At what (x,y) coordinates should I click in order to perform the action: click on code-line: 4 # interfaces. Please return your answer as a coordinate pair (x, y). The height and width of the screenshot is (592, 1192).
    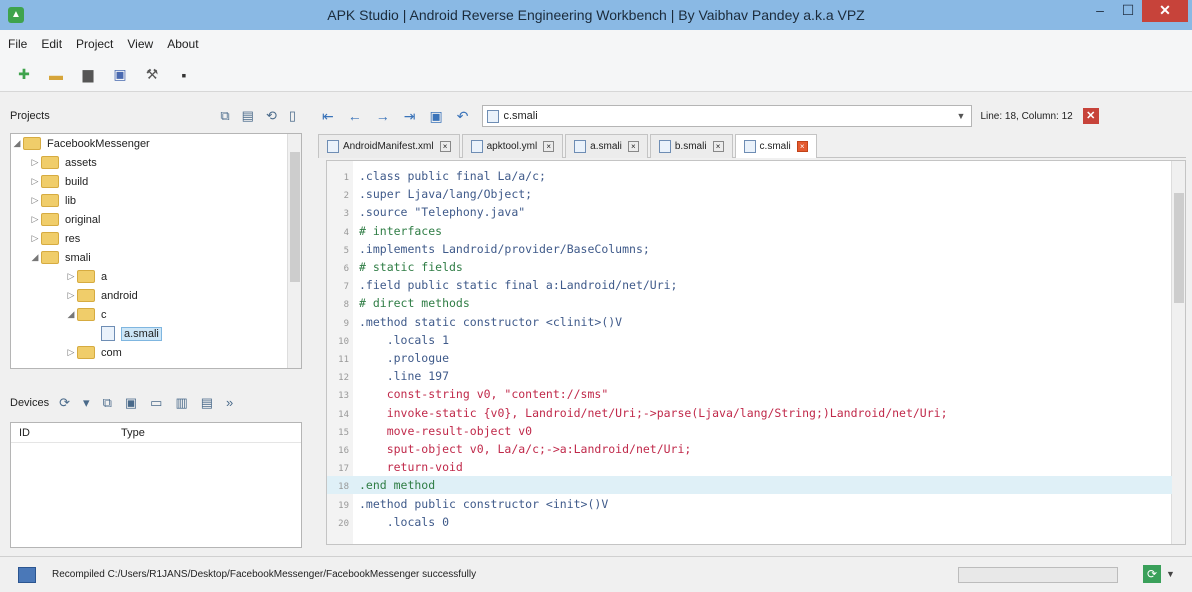
    Looking at the image, I should click on (749, 231).